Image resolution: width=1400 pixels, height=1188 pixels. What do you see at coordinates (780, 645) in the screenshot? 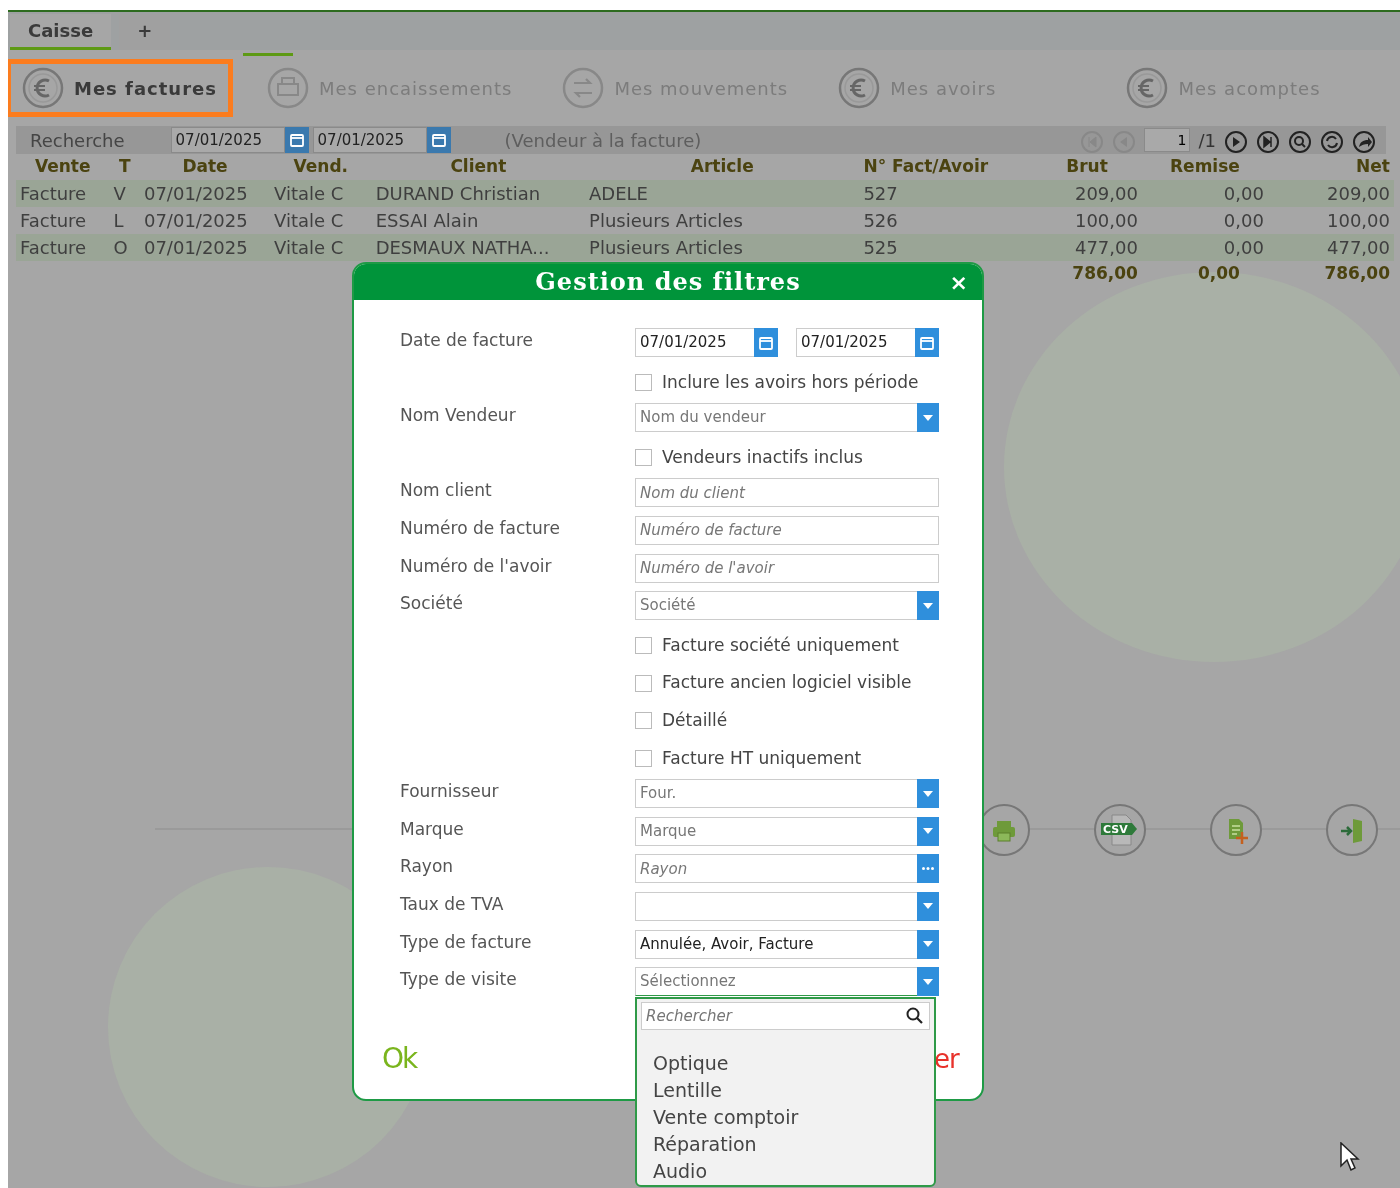
I see `checkbox-label: Facture société uniquement` at bounding box center [780, 645].